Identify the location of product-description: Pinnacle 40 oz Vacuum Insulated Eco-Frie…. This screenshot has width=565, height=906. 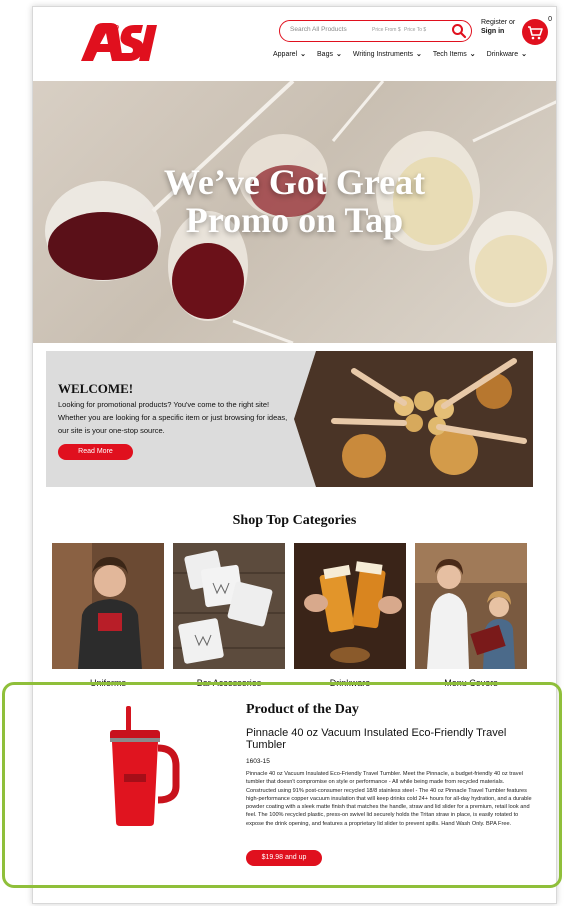
(389, 799).